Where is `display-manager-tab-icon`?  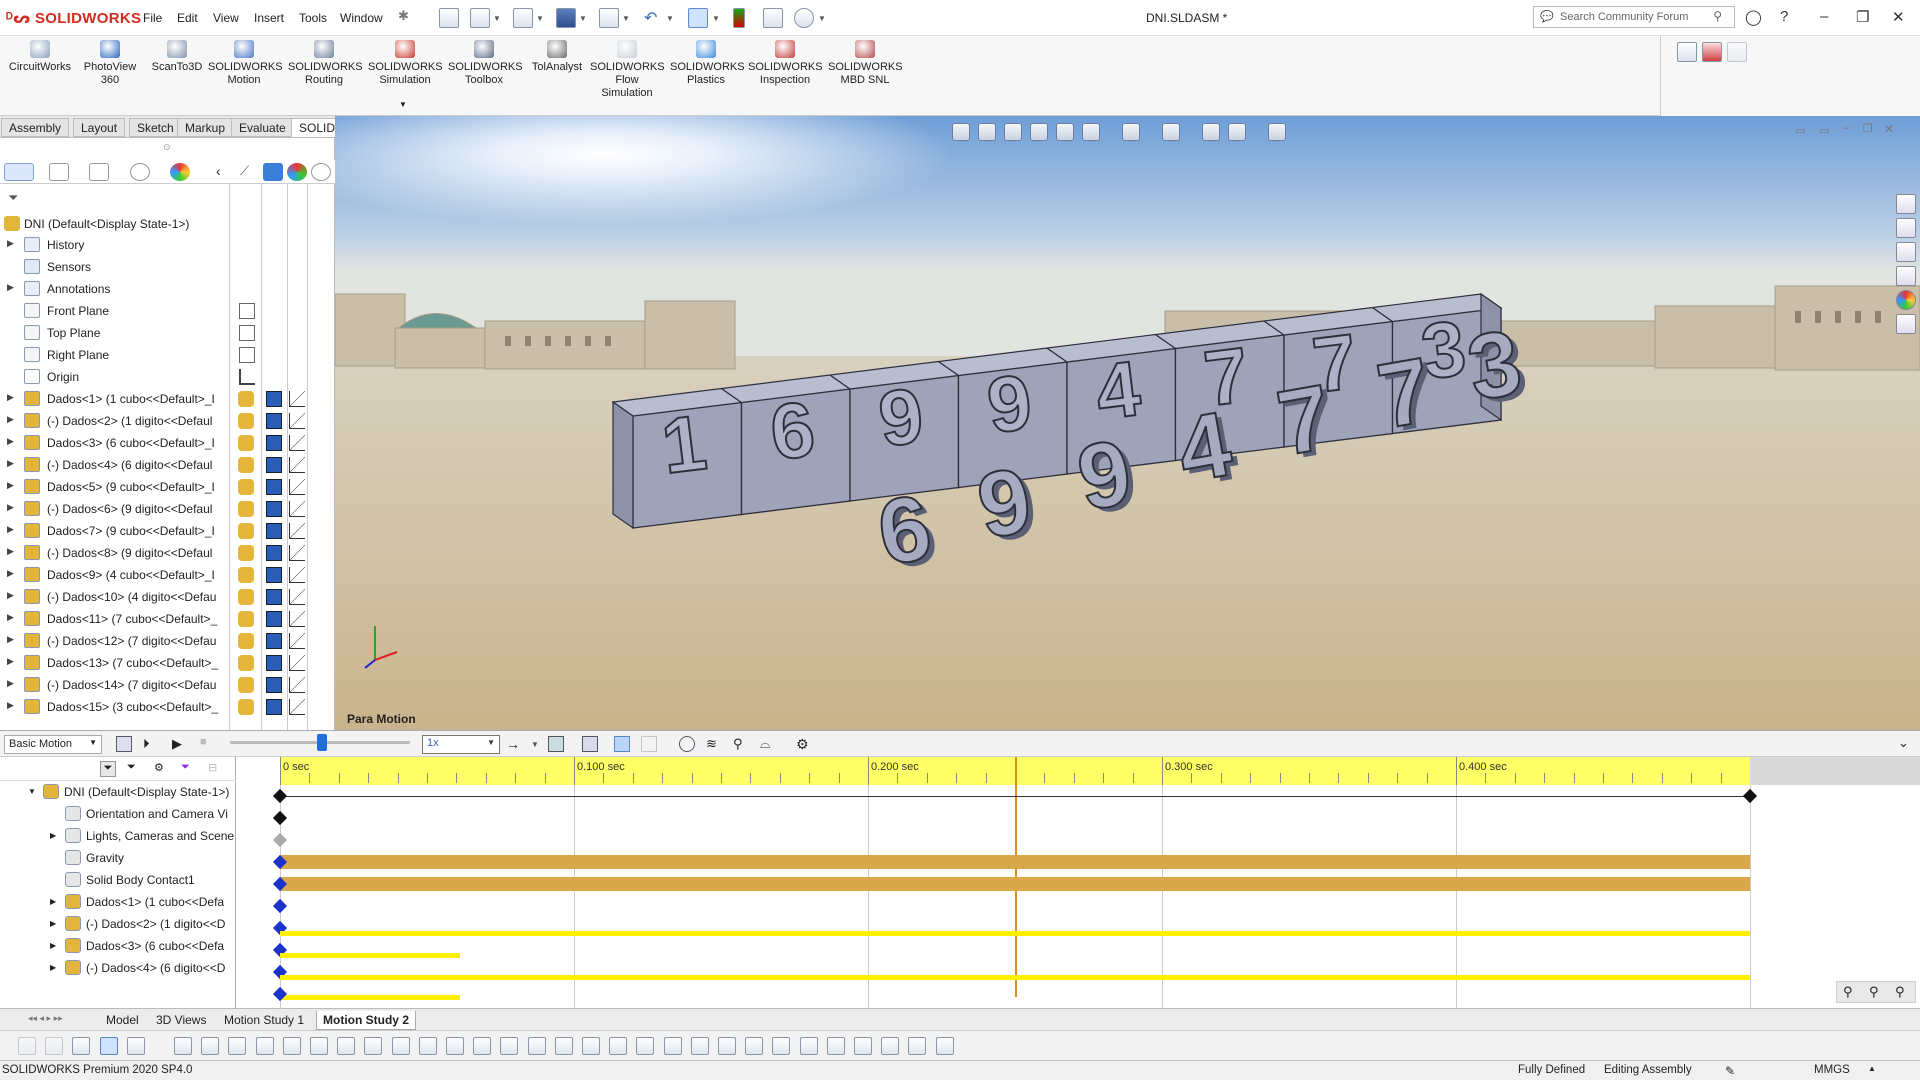 display-manager-tab-icon is located at coordinates (180, 172).